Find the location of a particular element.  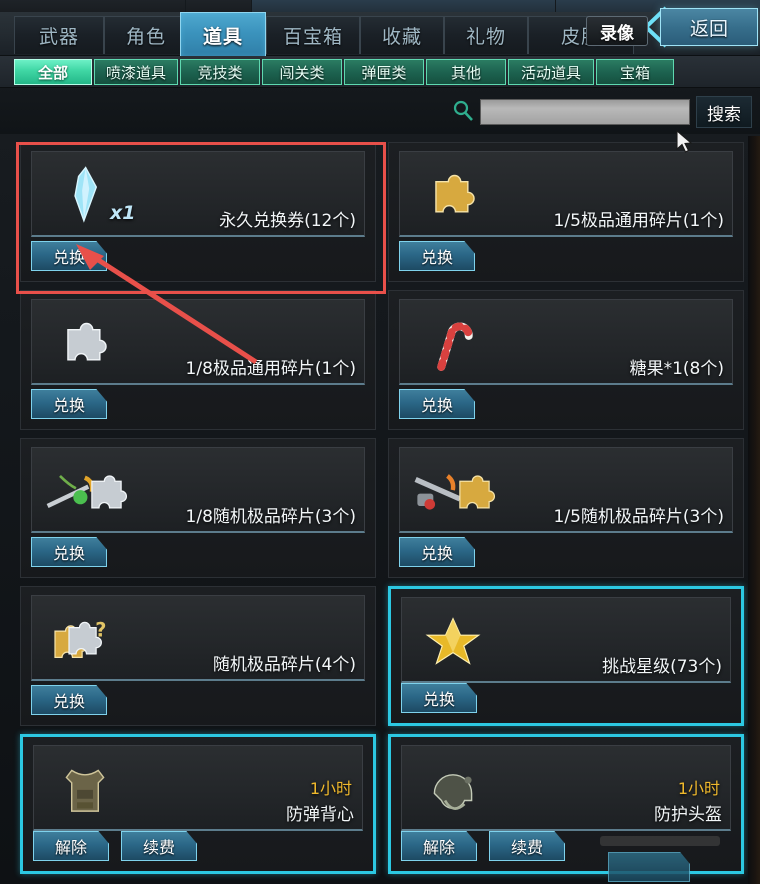

silver-weapon-puzzle-icon is located at coordinates (91, 491).